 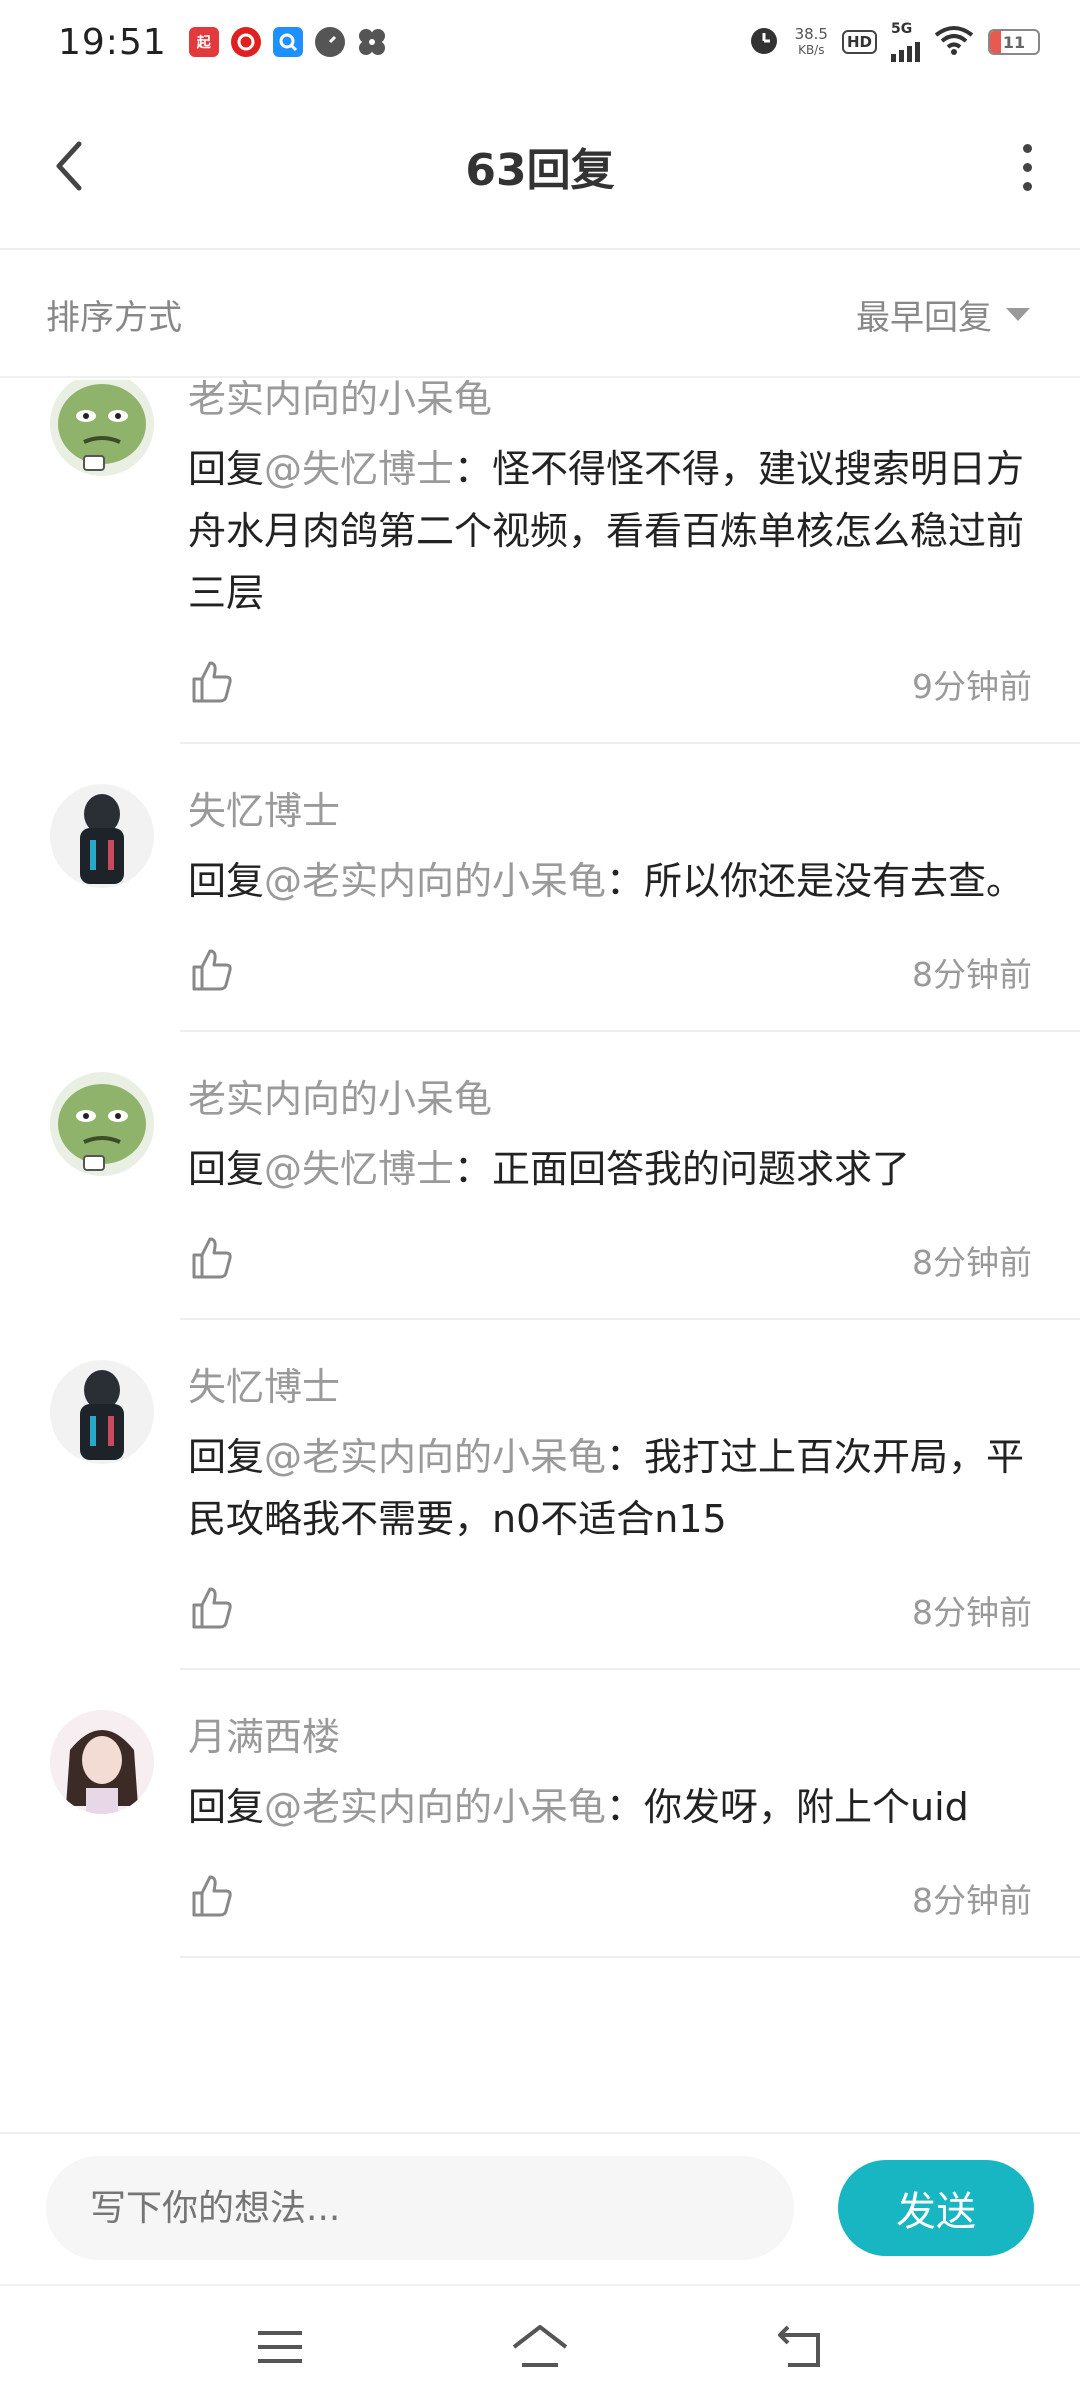 I want to click on more-options-button, so click(x=1027, y=167).